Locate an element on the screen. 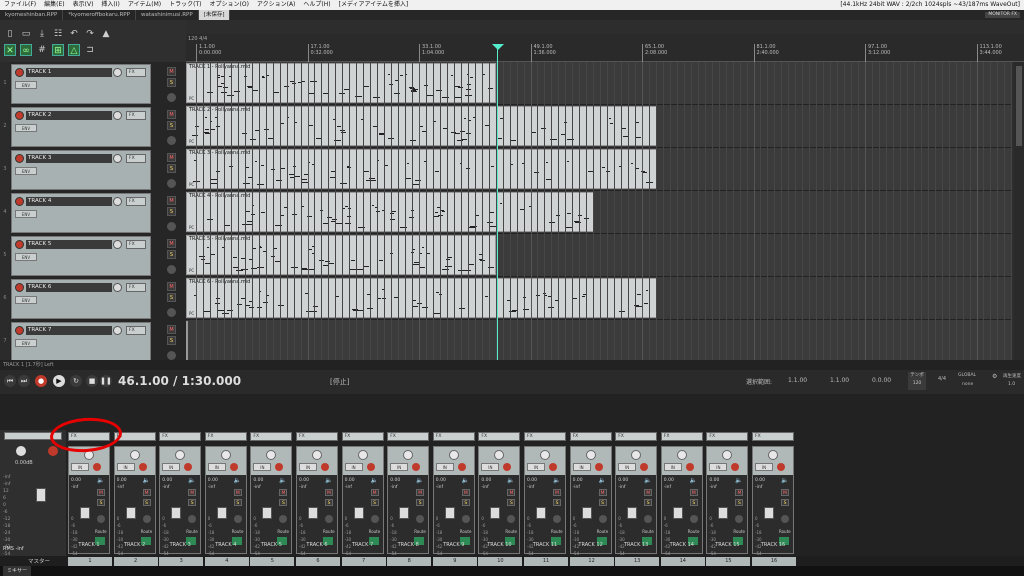 The image size is (1024, 576). tempo-box: テンポ 120 is located at coordinates (917, 381).